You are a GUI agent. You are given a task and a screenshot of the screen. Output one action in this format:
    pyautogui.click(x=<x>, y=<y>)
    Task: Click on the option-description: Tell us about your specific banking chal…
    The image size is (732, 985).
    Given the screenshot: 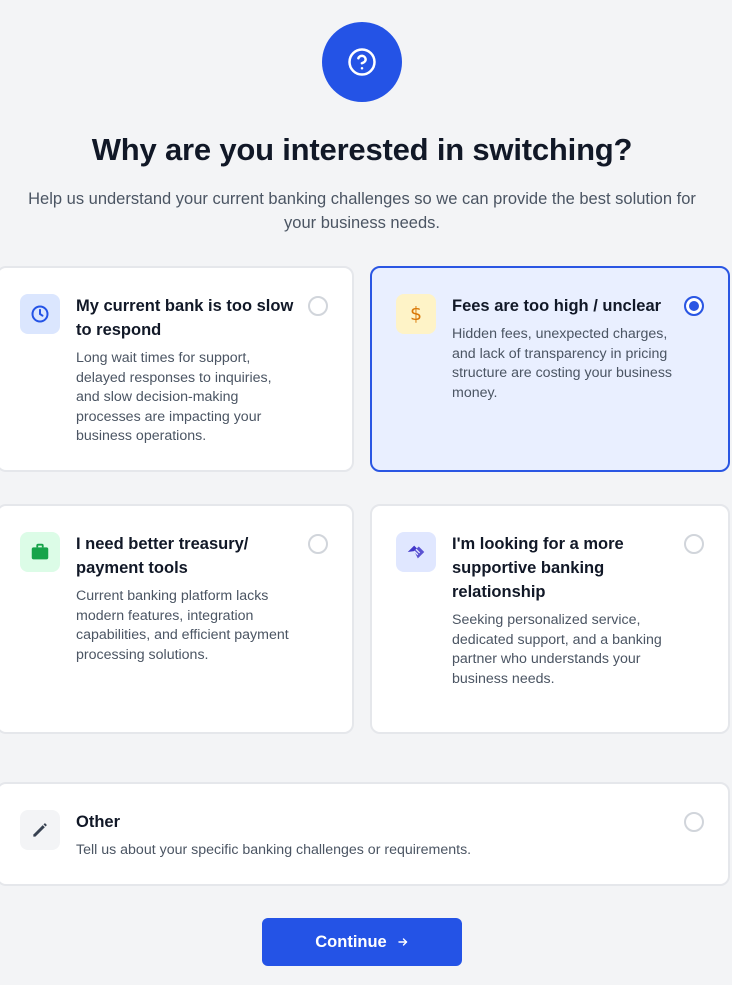 What is the action you would take?
    pyautogui.click(x=274, y=850)
    